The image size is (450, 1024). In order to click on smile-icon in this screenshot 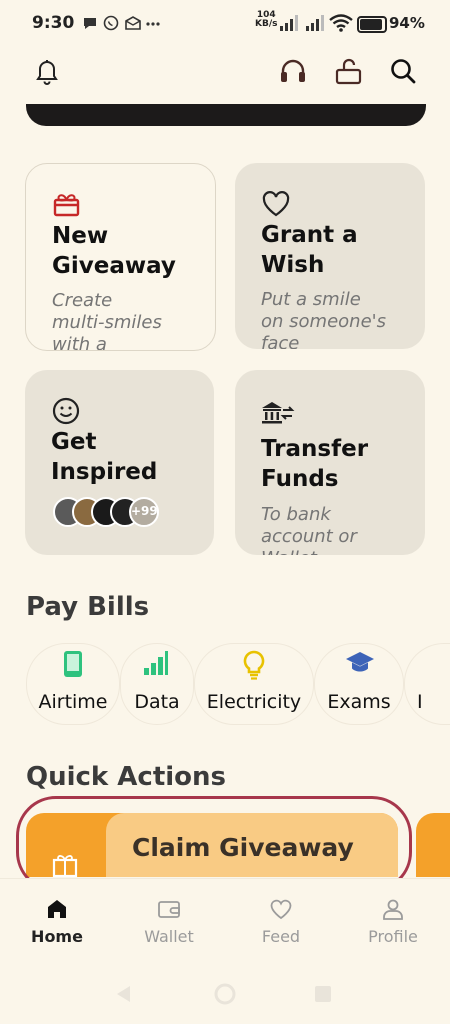, I will do `click(66, 411)`.